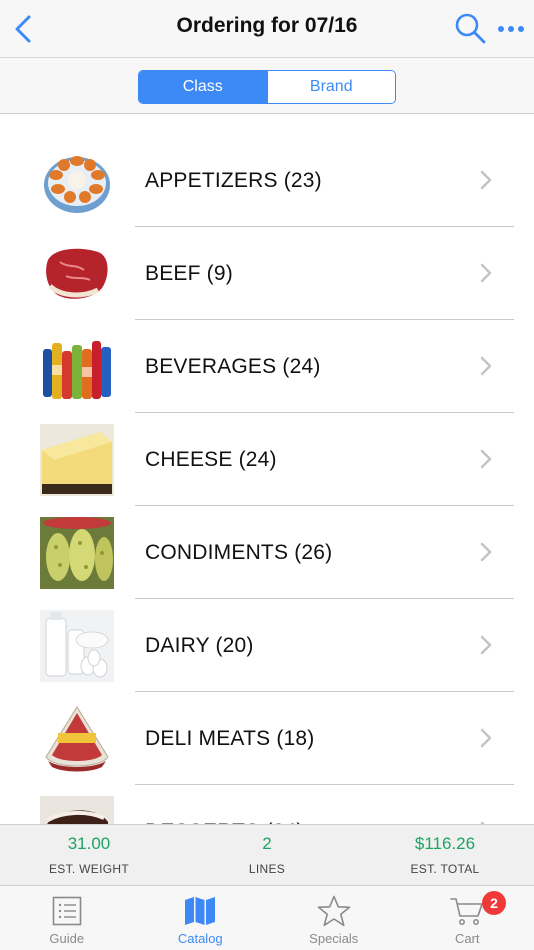 The image size is (534, 950). Describe the element at coordinates (467, 911) in the screenshot. I see `cart-icon` at that location.